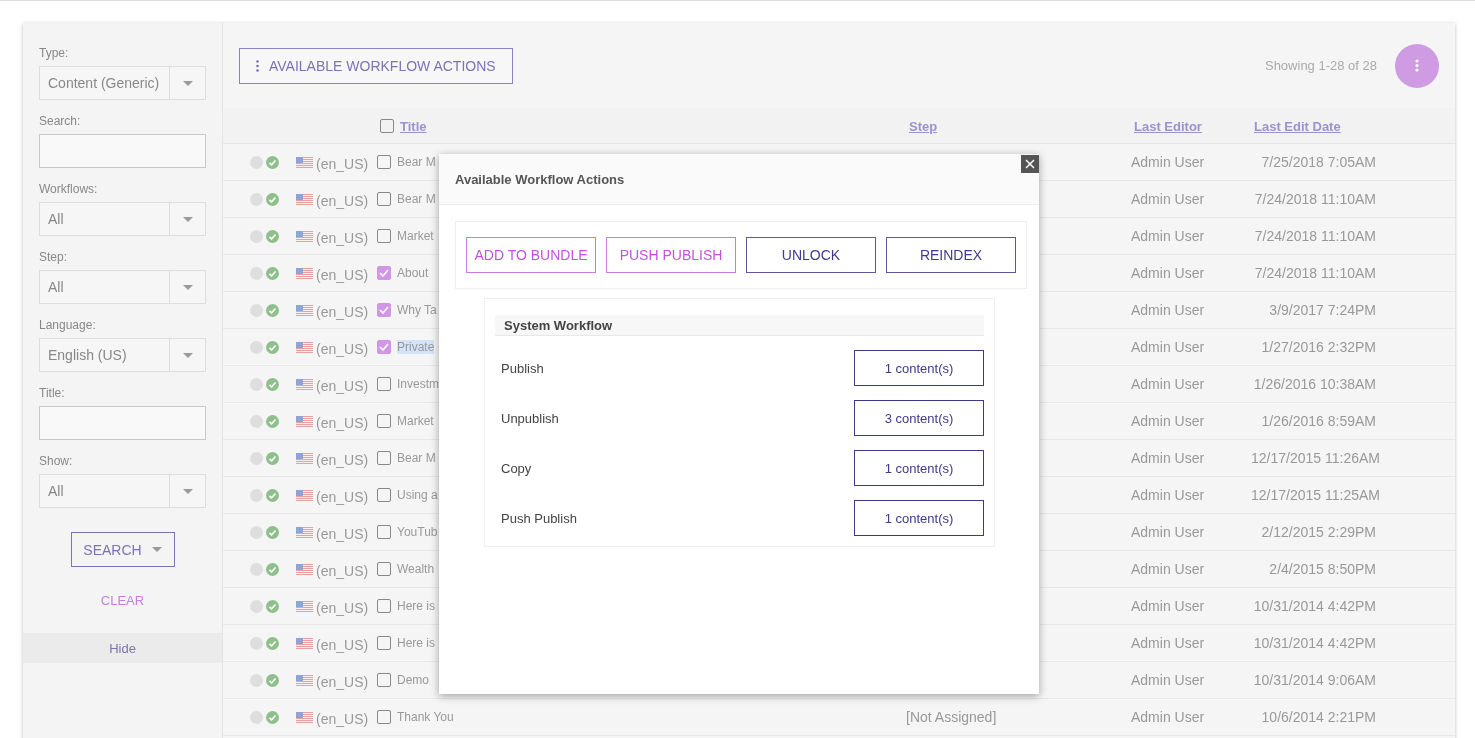 Image resolution: width=1475 pixels, height=738 pixels. I want to click on title-cell: Thank You, so click(425, 717).